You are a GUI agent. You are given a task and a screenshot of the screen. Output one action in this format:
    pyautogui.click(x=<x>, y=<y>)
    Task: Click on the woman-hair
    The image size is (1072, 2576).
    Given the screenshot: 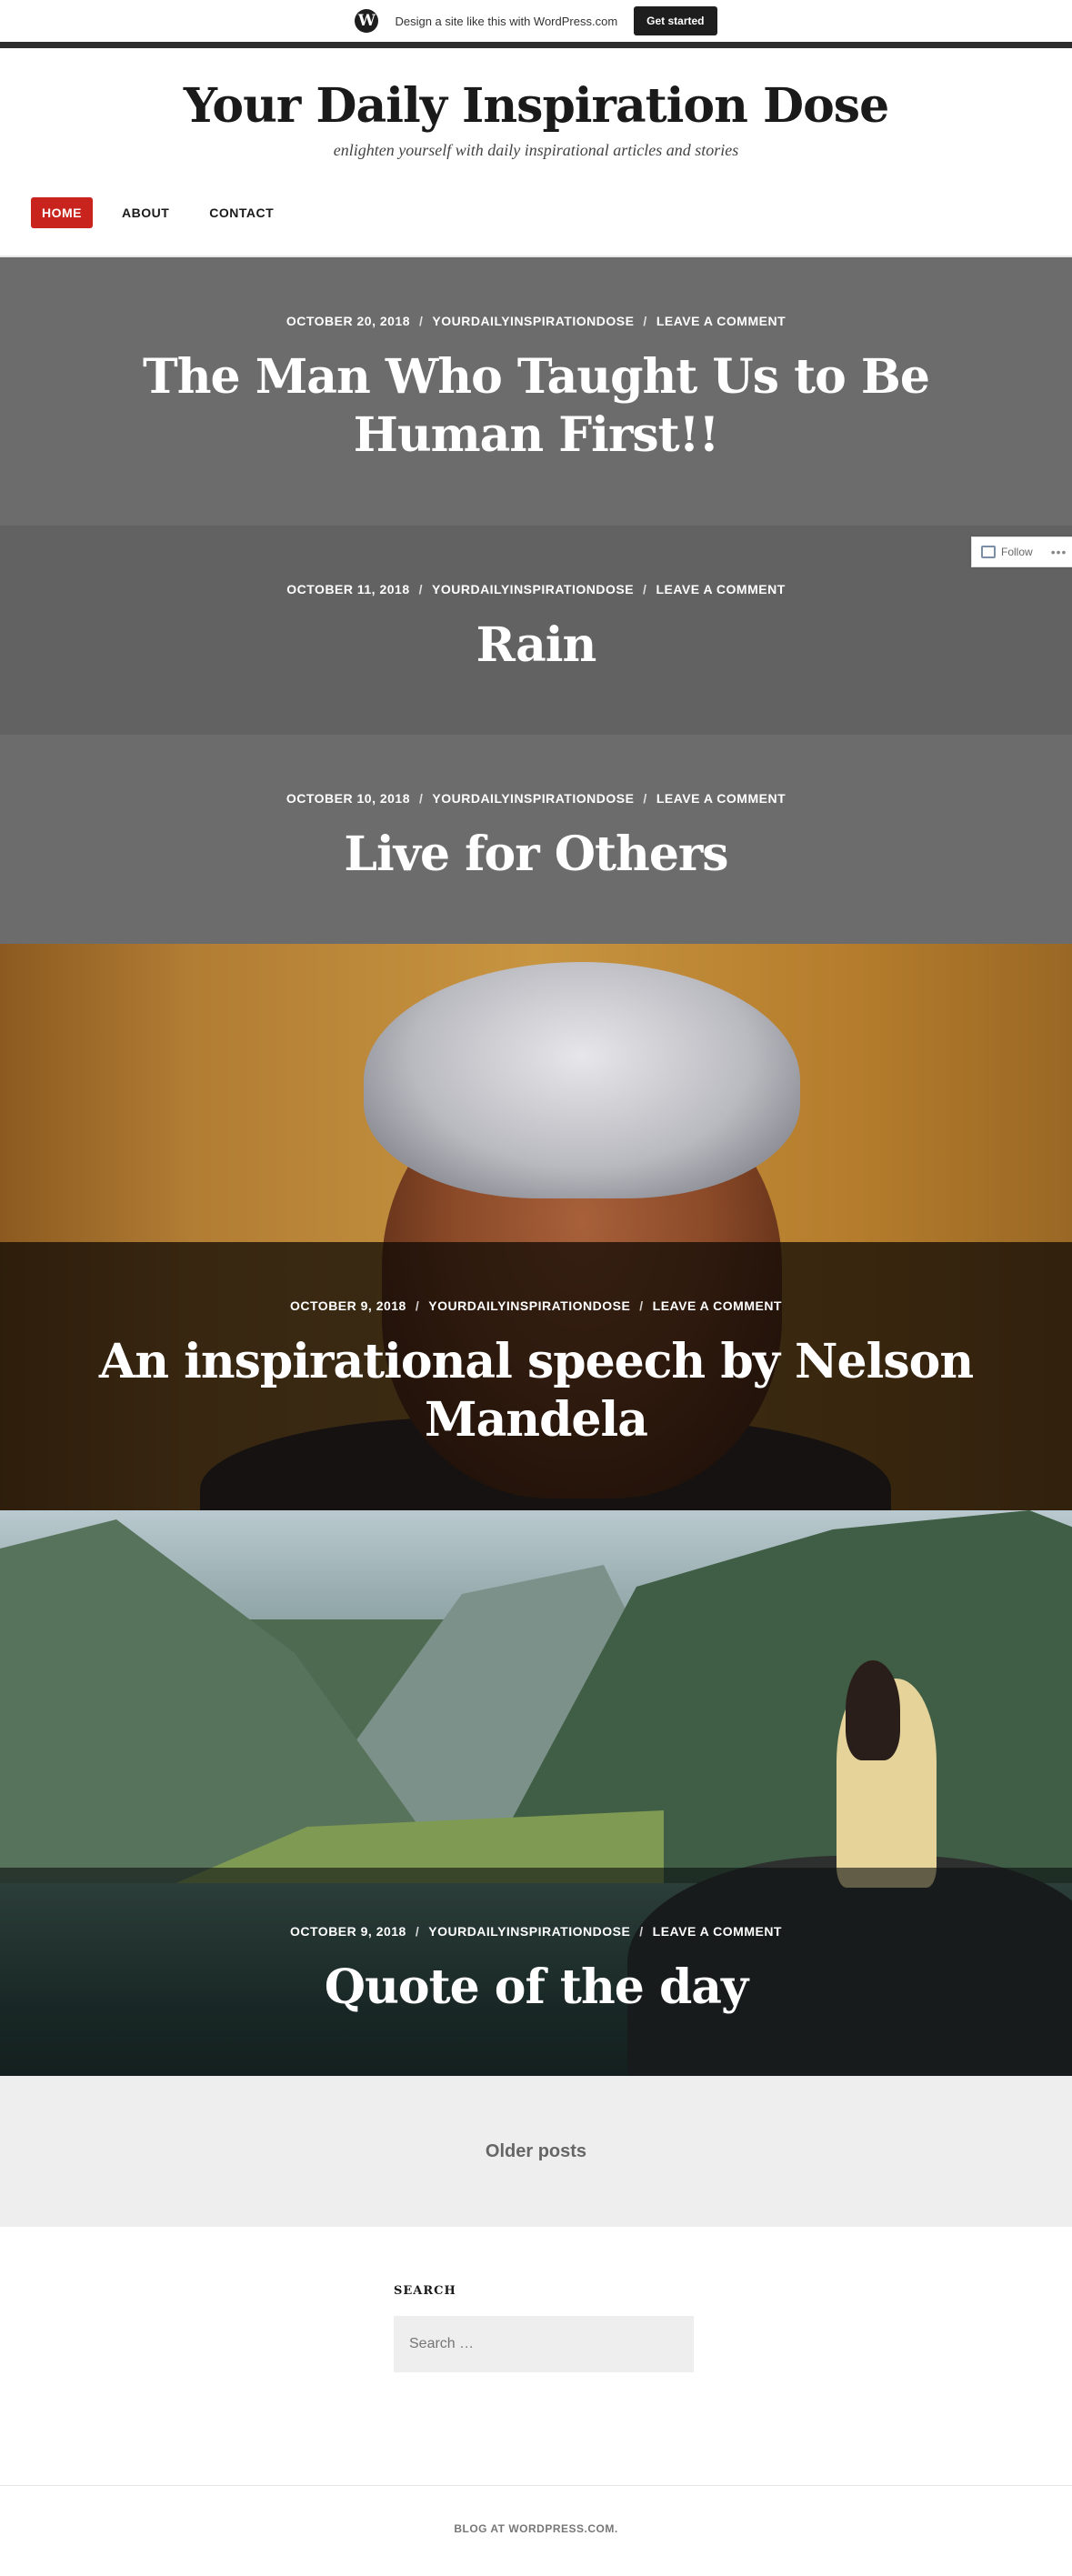 What is the action you would take?
    pyautogui.click(x=873, y=1710)
    